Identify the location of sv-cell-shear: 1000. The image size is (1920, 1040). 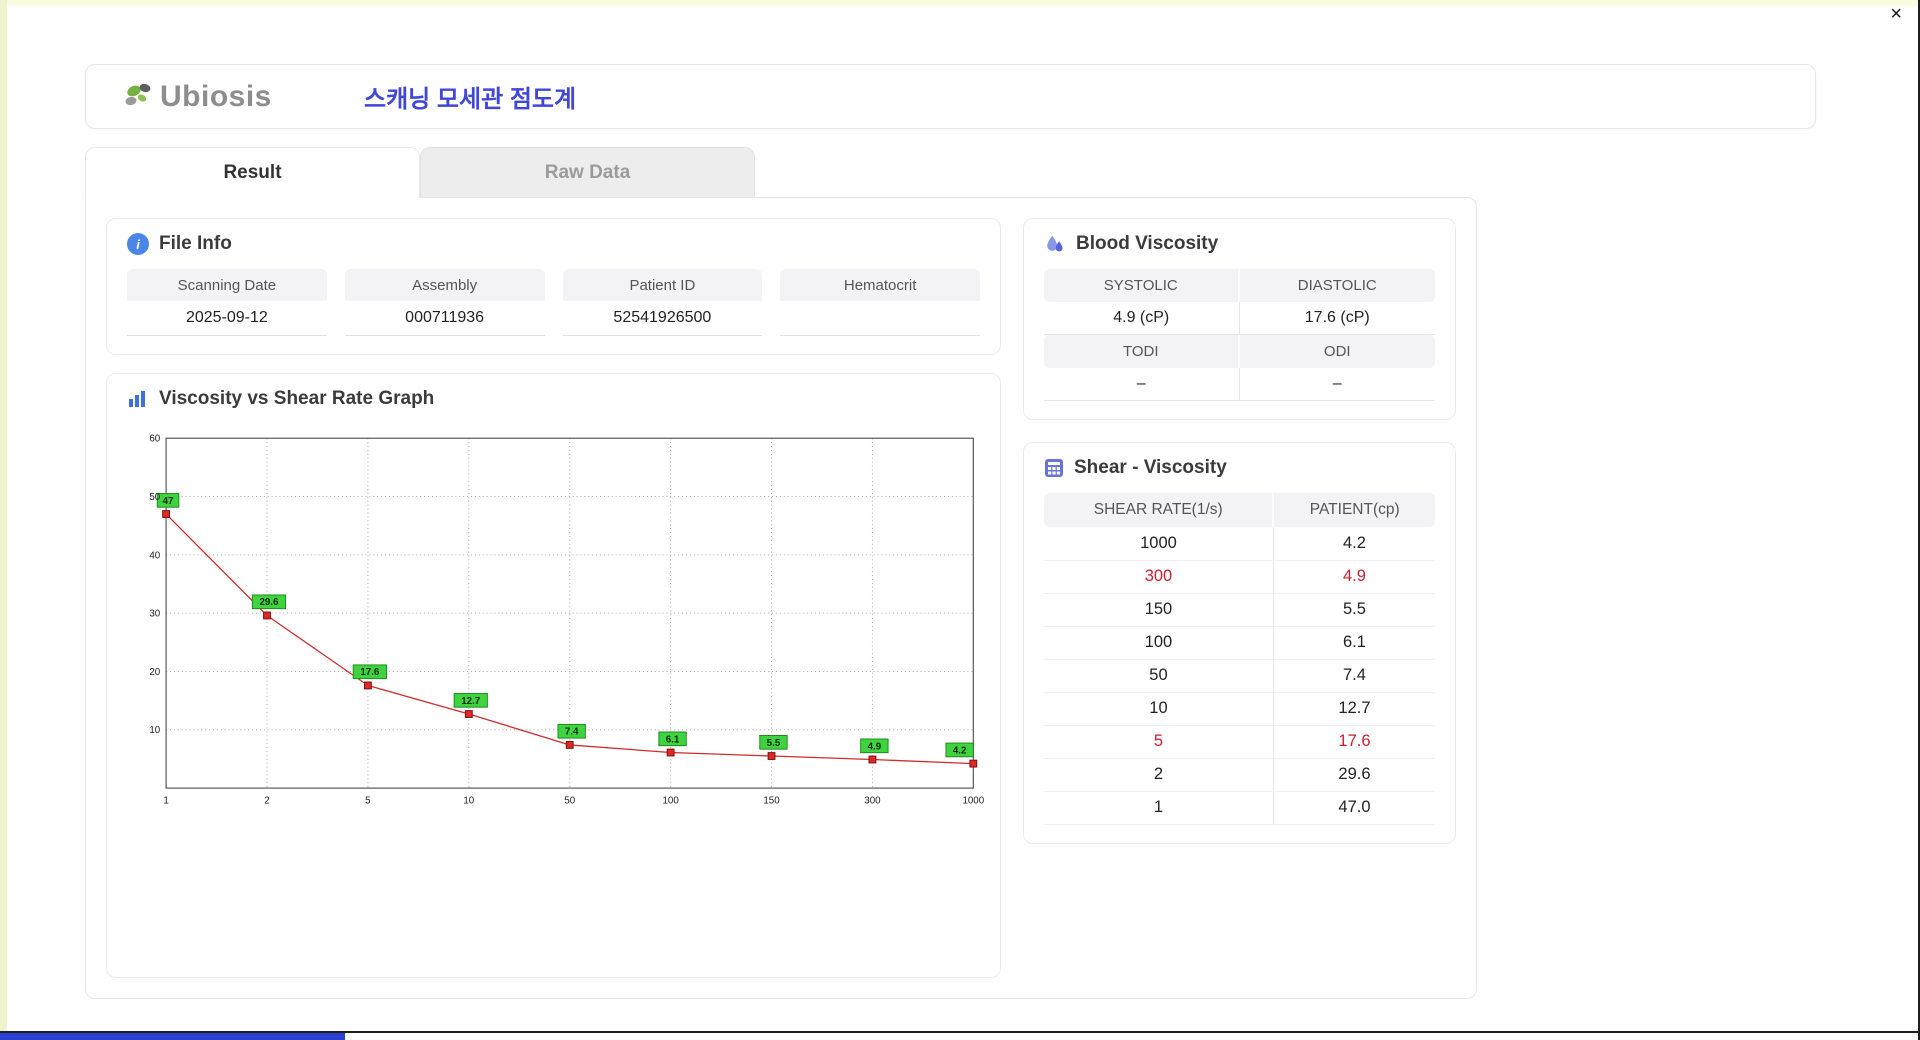
(1159, 544).